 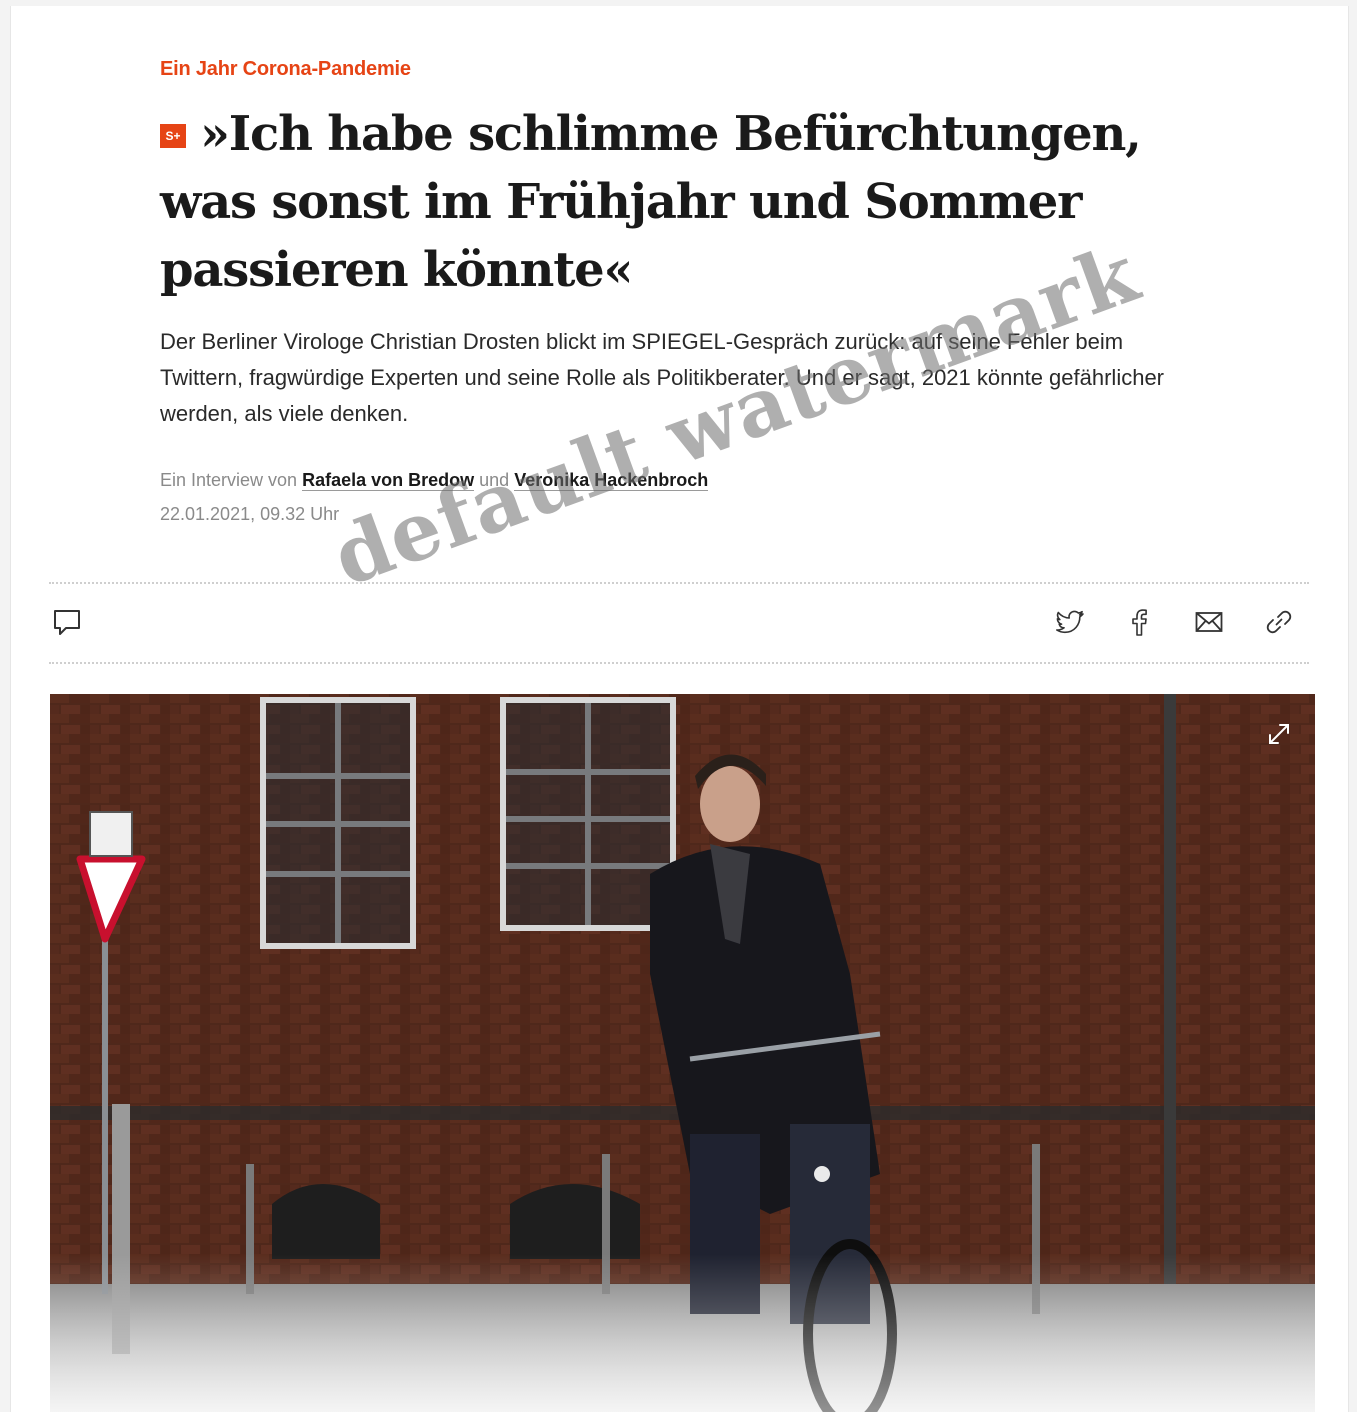 I want to click on twitter-icon, so click(x=1070, y=622).